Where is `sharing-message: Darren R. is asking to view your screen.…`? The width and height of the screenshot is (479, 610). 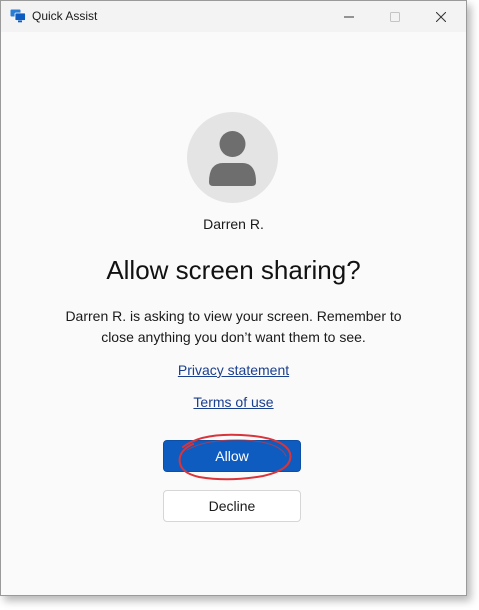
sharing-message: Darren R. is asking to view your screen.… is located at coordinates (233, 326).